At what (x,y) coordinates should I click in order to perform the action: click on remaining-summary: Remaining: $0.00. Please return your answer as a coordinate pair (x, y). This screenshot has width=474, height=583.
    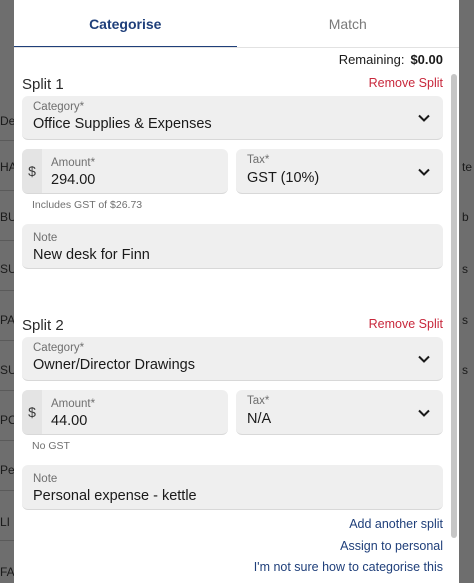
    Looking at the image, I should click on (391, 59).